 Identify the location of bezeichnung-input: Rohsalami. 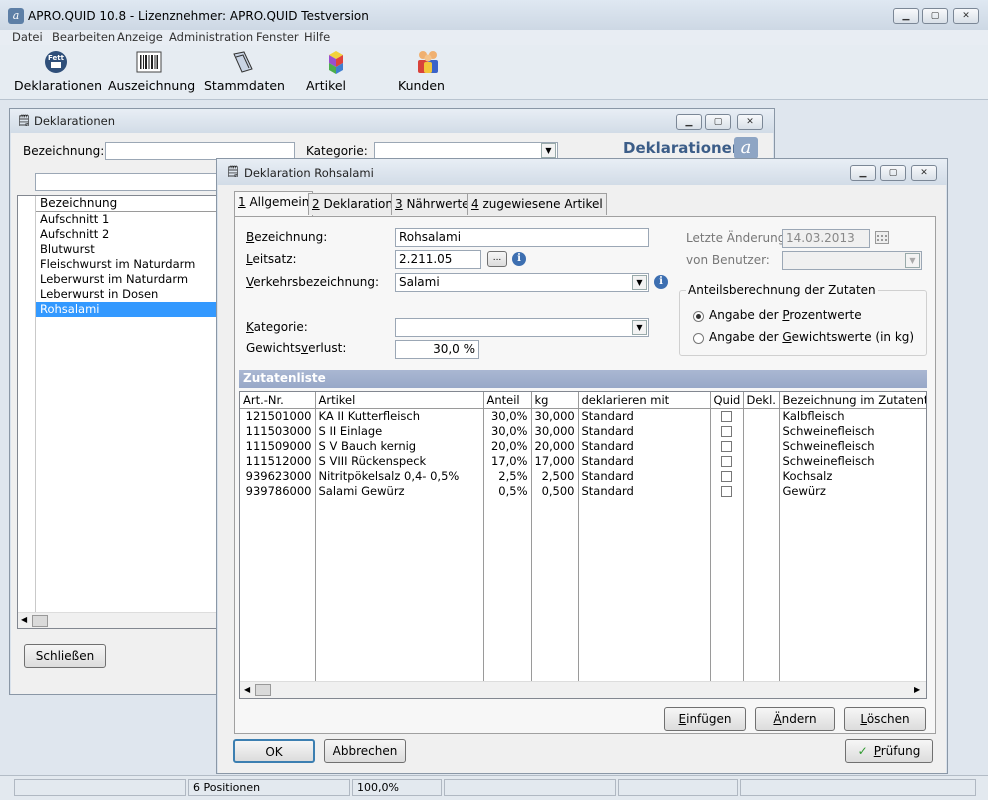
(522, 237).